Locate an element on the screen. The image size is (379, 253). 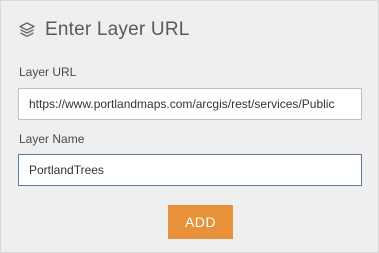
layer-name-input is located at coordinates (190, 170).